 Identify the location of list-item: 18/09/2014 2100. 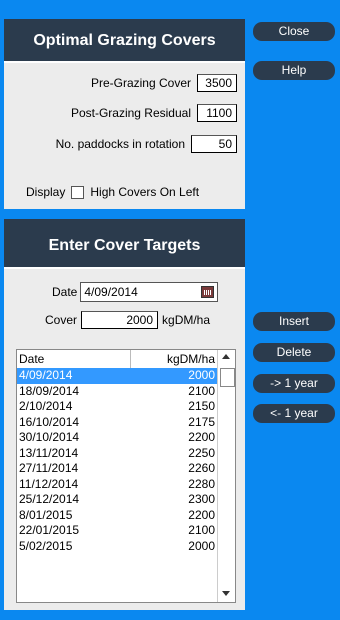
(118, 392).